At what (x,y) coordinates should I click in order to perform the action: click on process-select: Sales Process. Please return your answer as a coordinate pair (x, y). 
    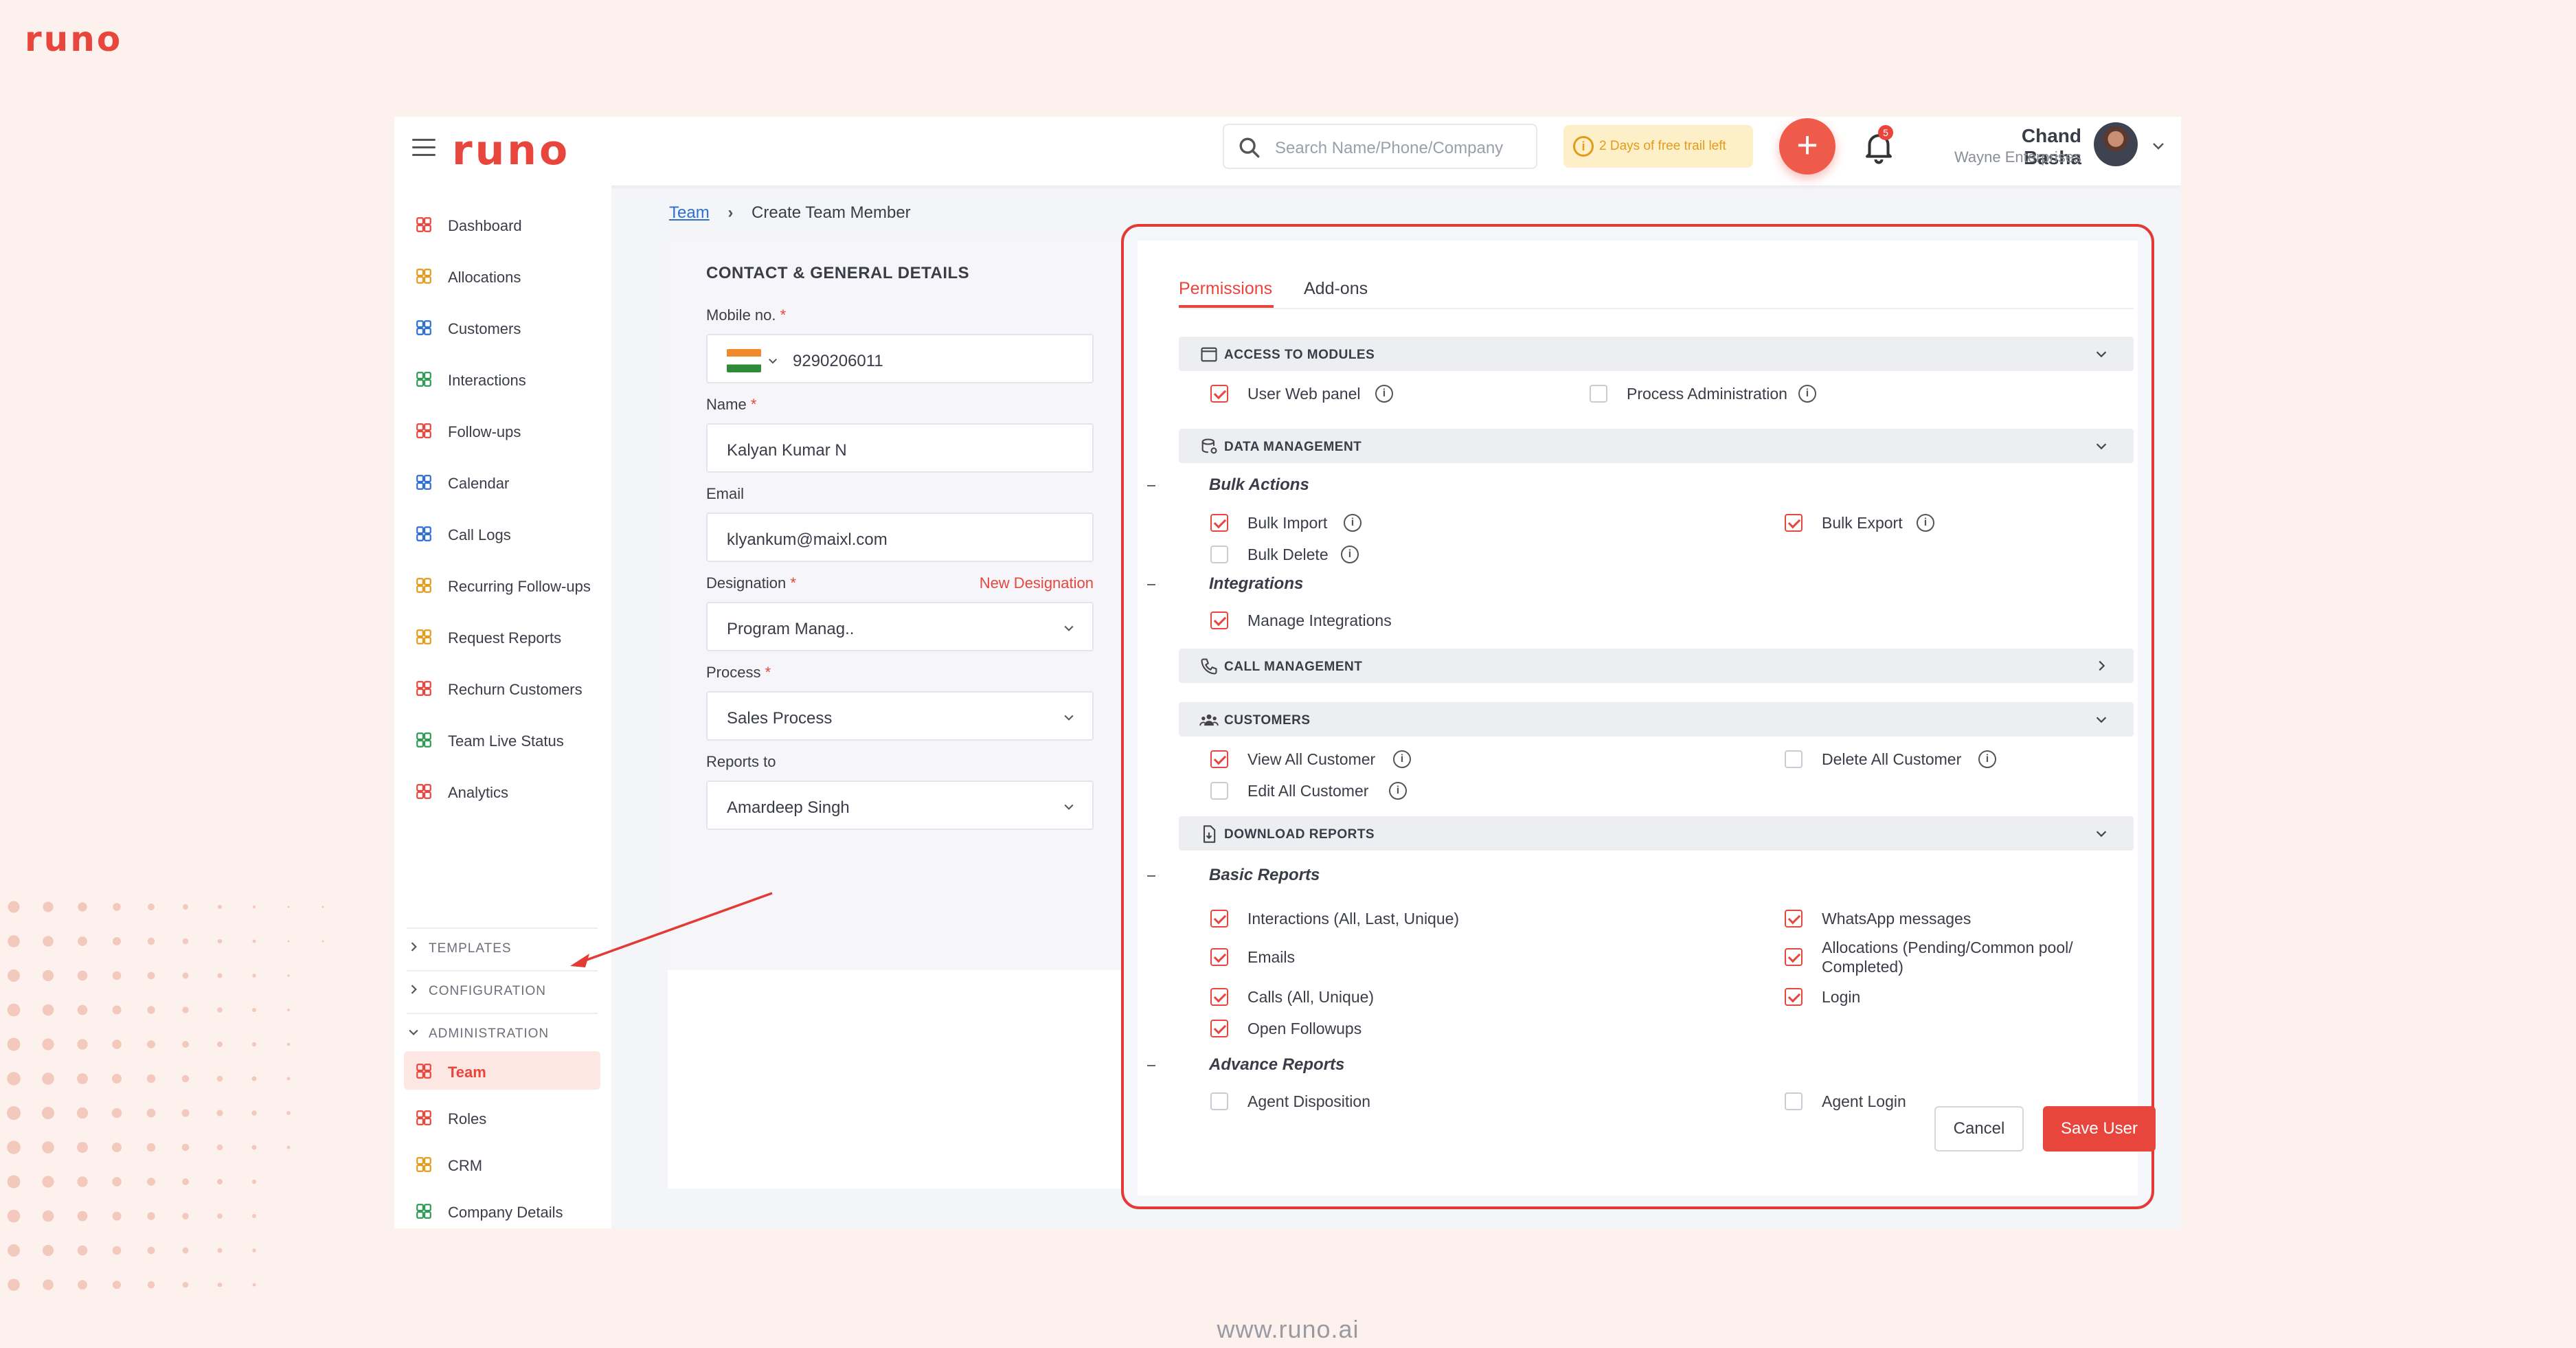
    Looking at the image, I should click on (900, 716).